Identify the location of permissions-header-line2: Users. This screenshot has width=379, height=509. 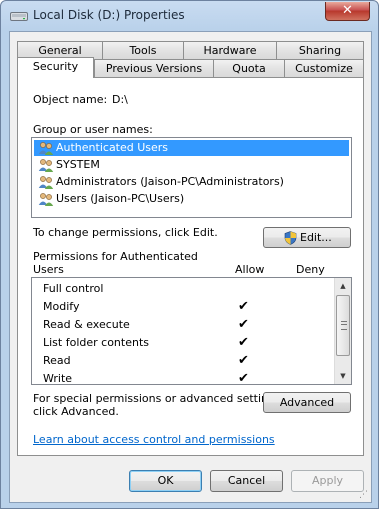
(48, 269).